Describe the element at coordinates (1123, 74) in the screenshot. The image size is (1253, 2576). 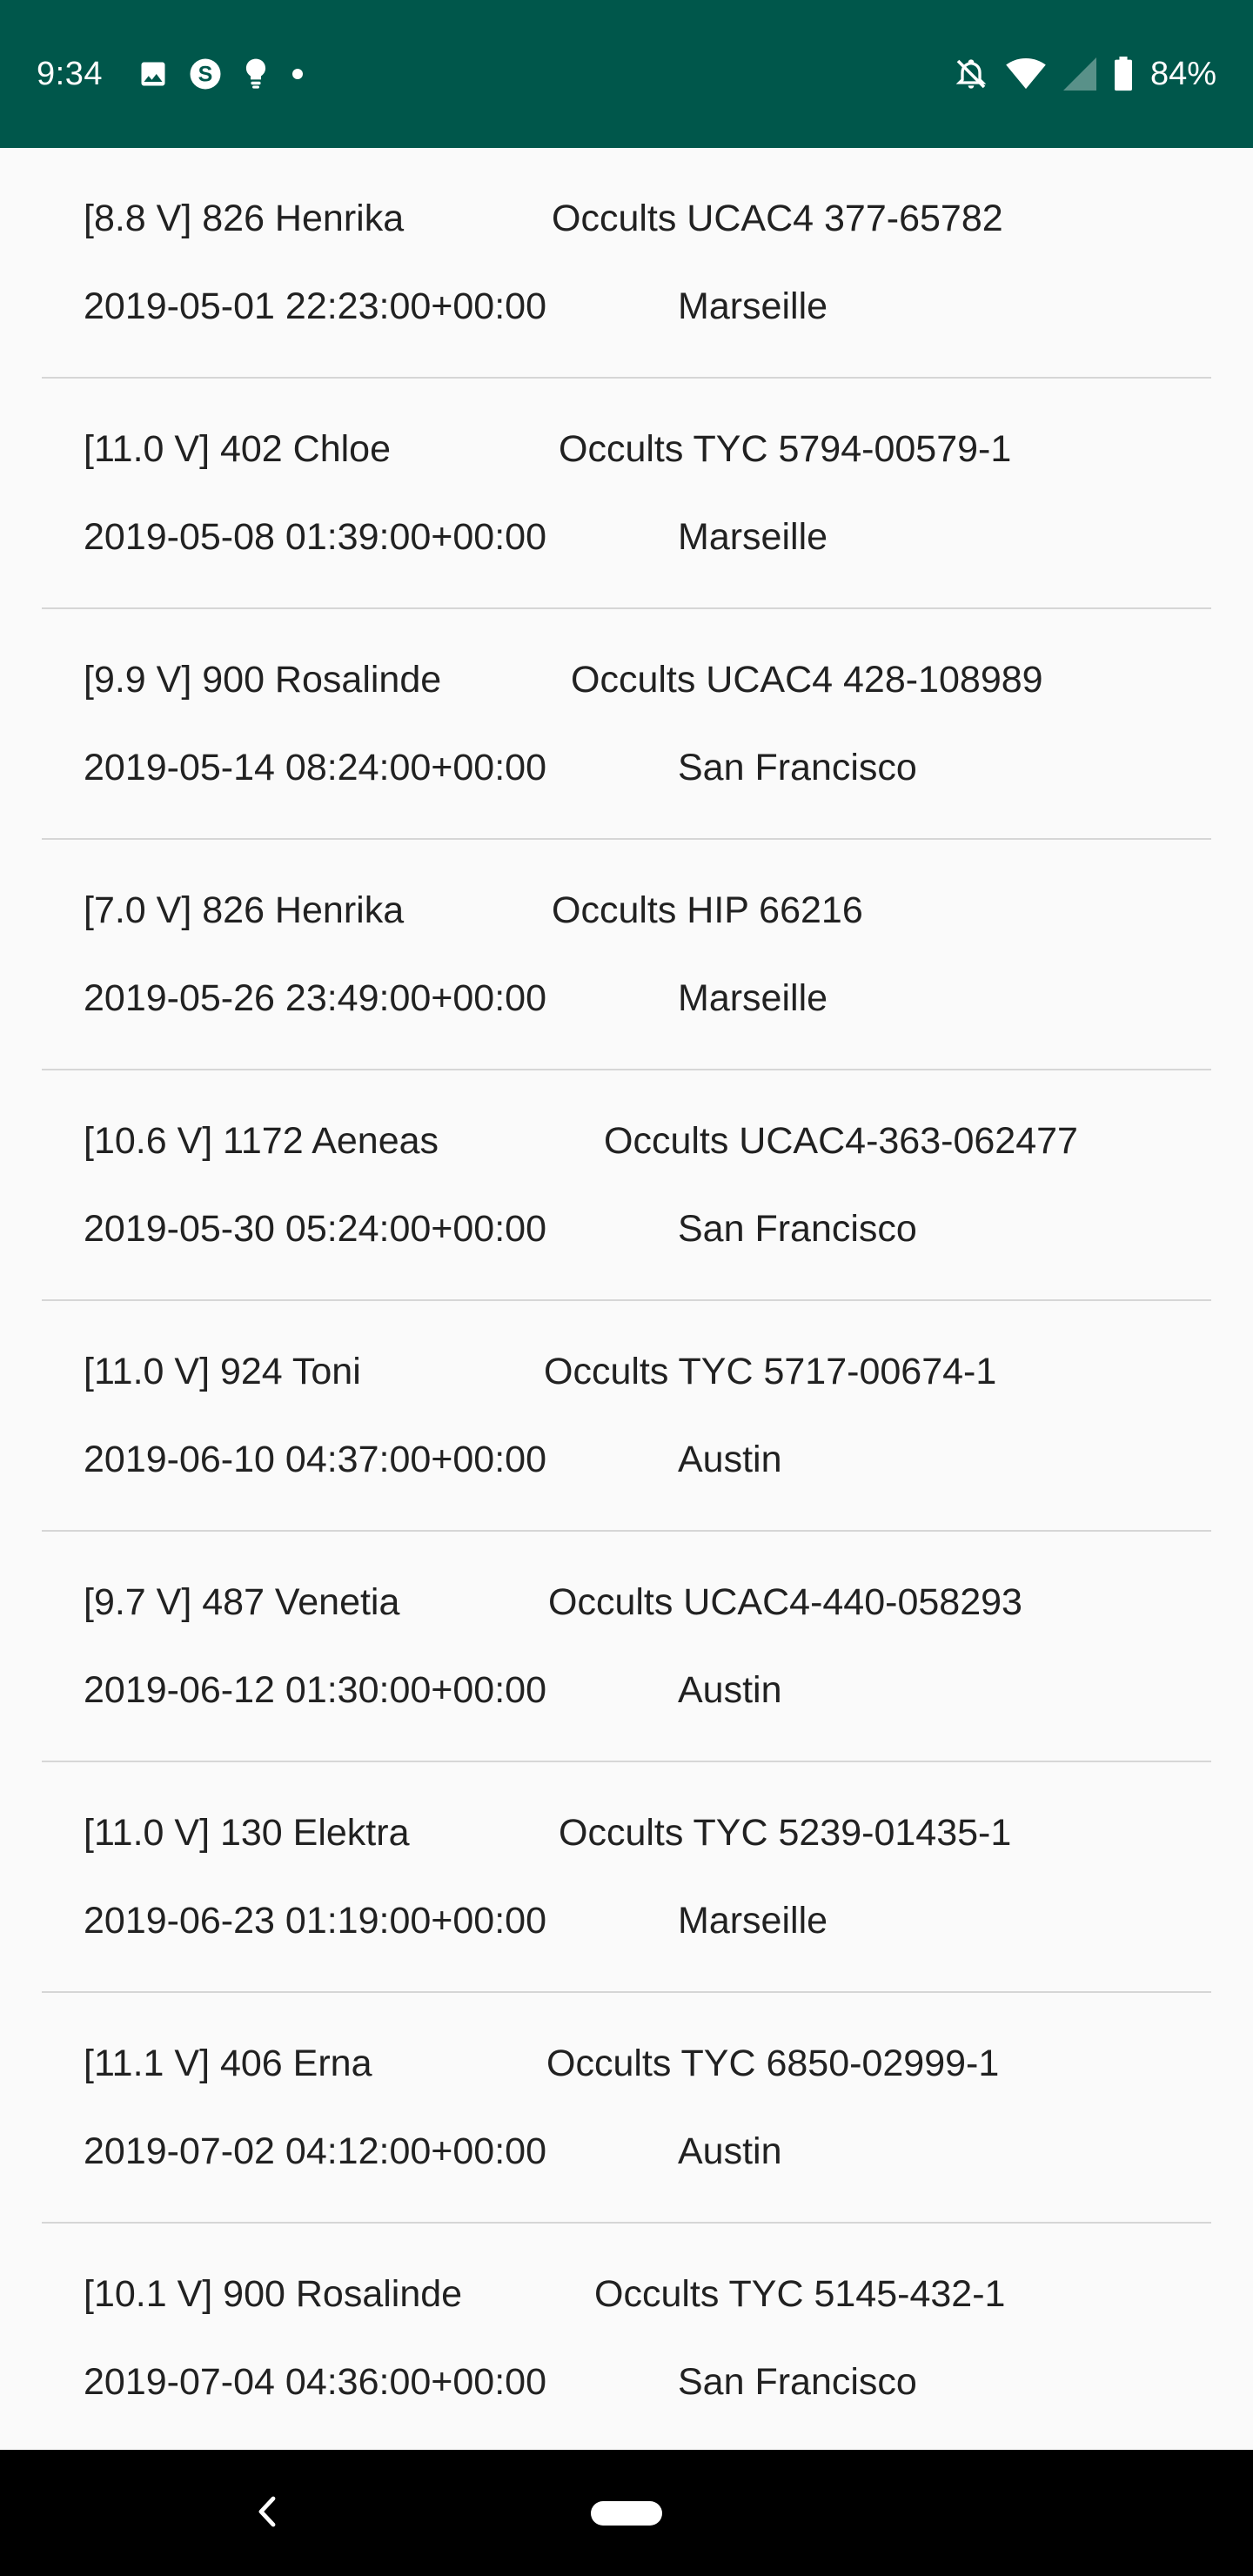
I see `battery-icon` at that location.